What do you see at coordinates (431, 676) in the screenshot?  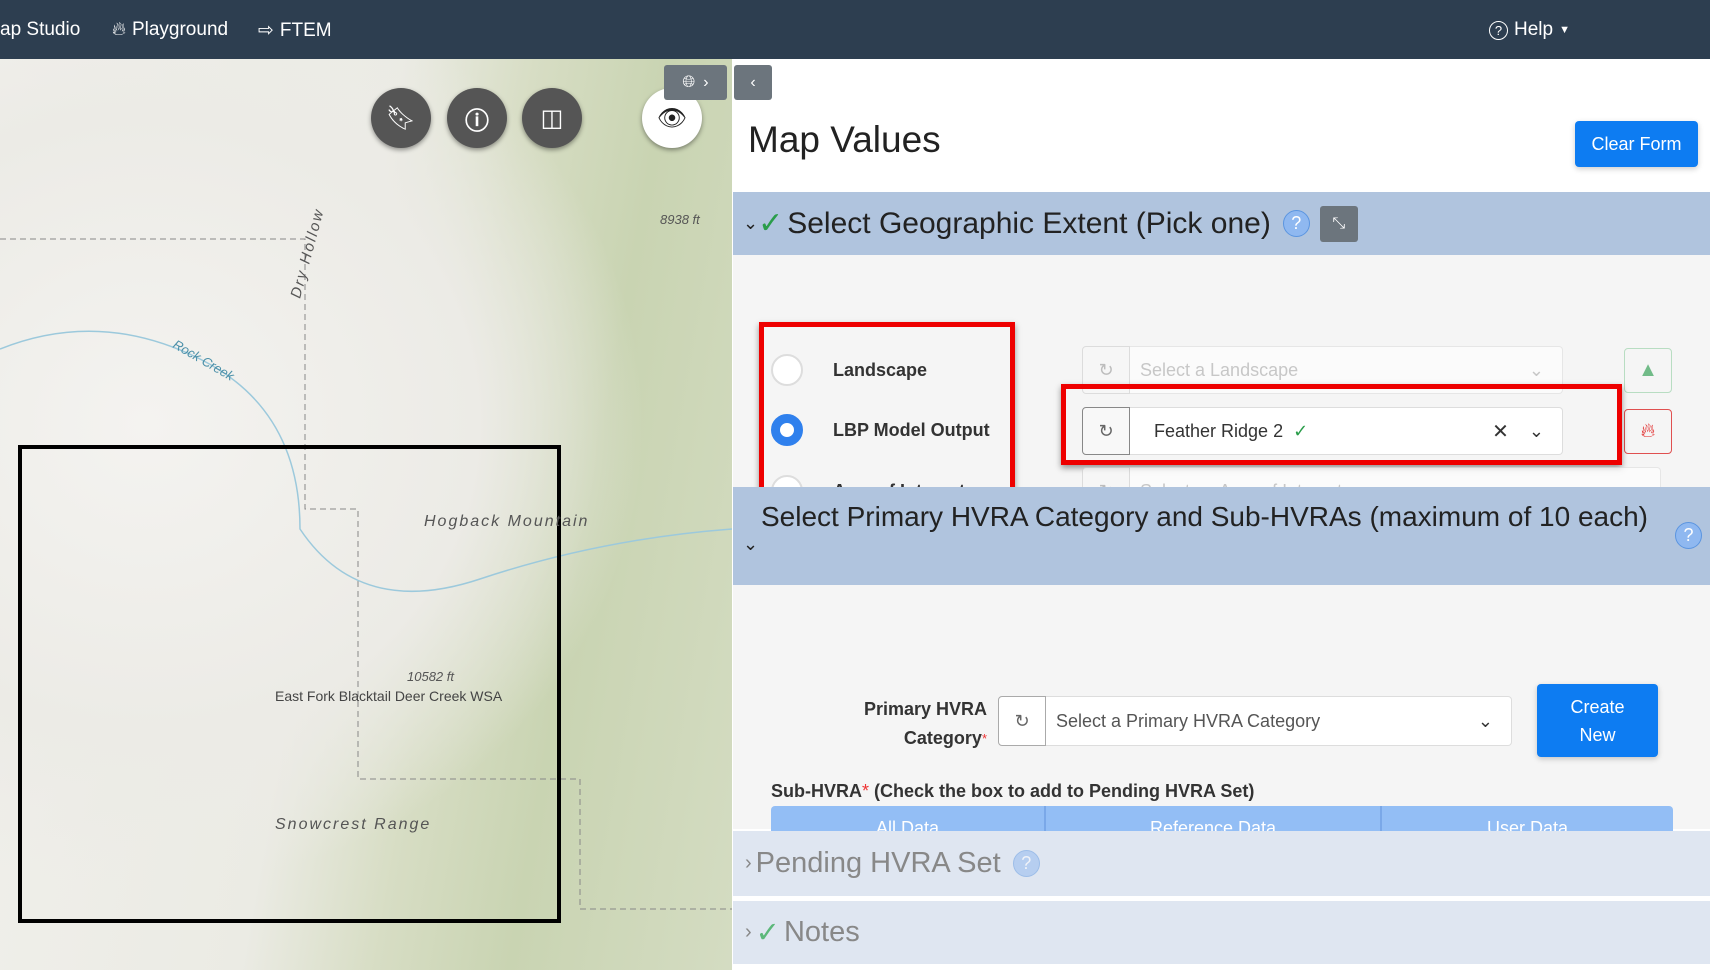 I see `label-peak-10582: 10582 ft` at bounding box center [431, 676].